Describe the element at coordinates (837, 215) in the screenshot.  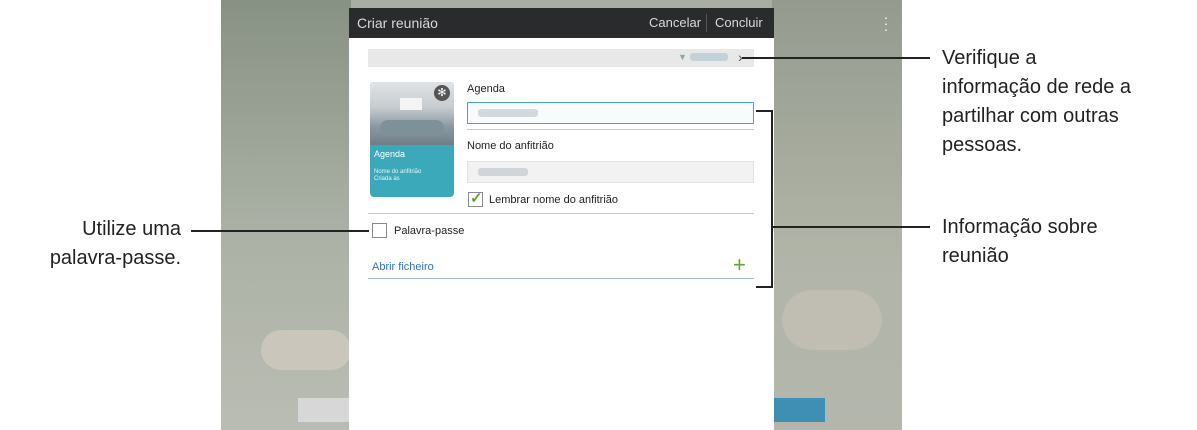
I see `background-blur-right` at that location.